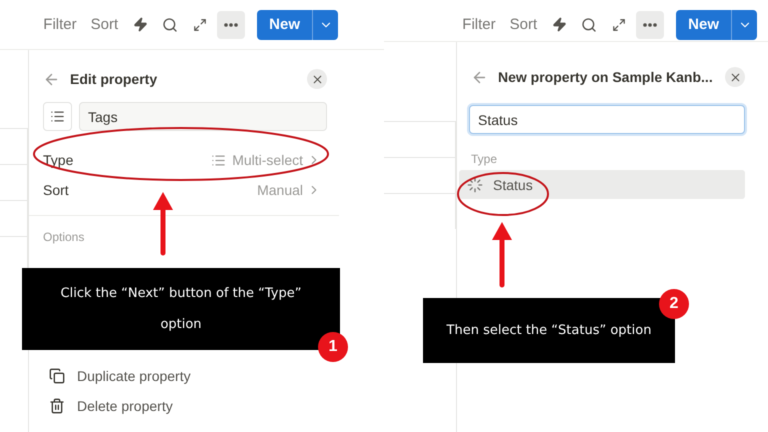  Describe the element at coordinates (185, 406) in the screenshot. I see `menu-item: Delete property` at that location.